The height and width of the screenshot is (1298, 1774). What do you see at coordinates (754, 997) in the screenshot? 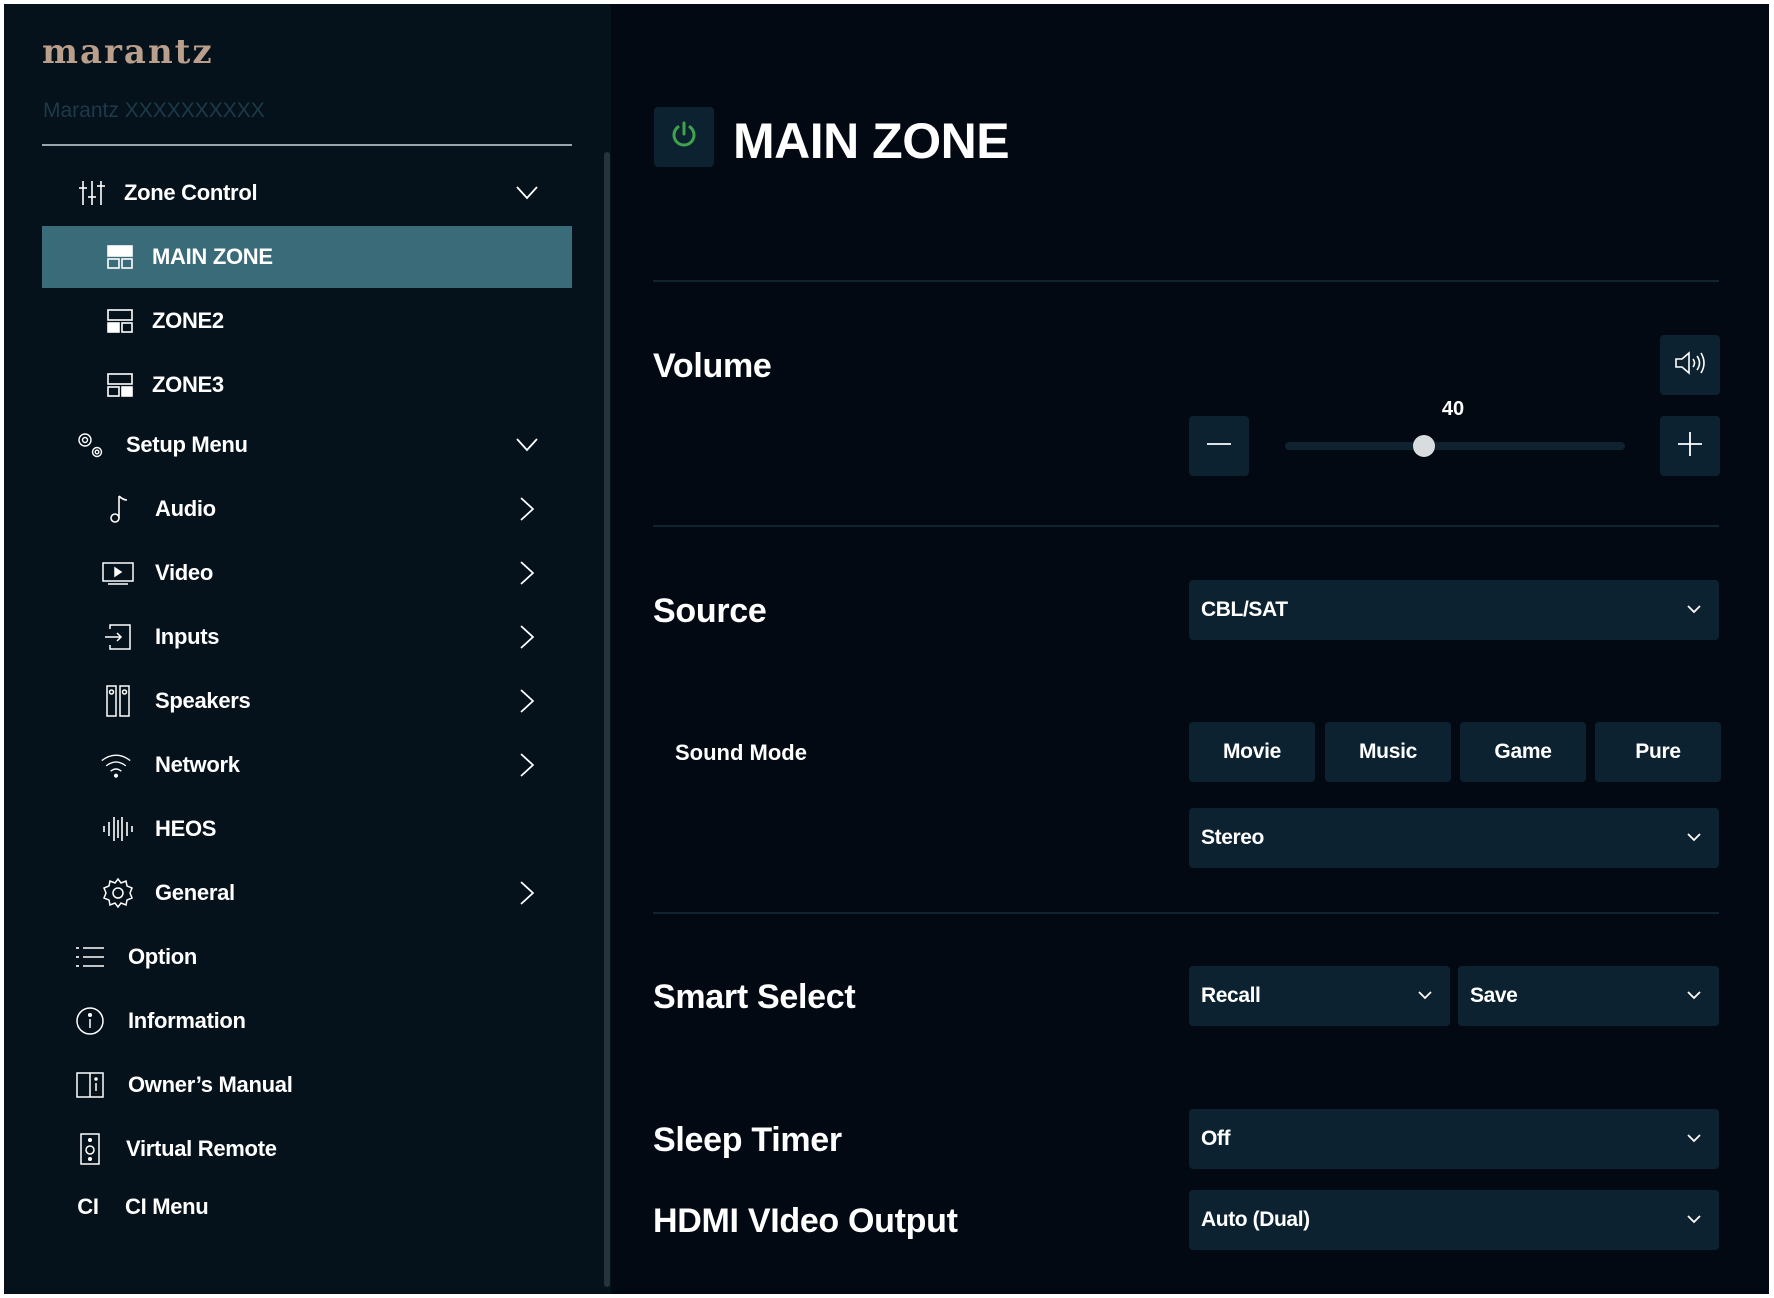
I see `smart-select-label: Smart Select` at bounding box center [754, 997].